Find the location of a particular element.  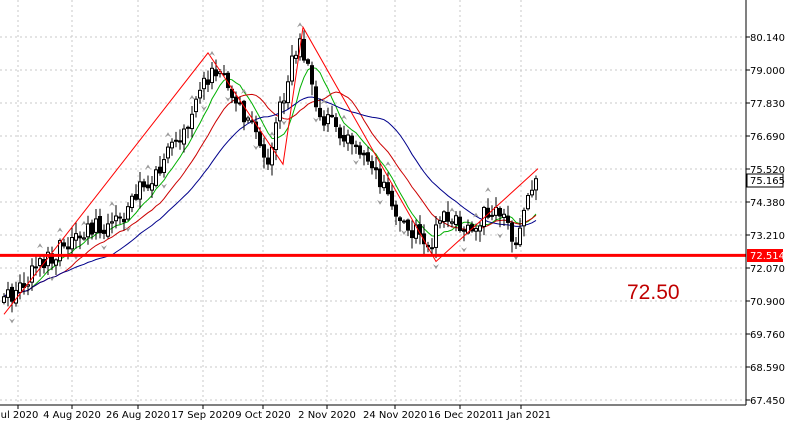

x-tick-label: 4 Aug 2020 is located at coordinates (72, 415).